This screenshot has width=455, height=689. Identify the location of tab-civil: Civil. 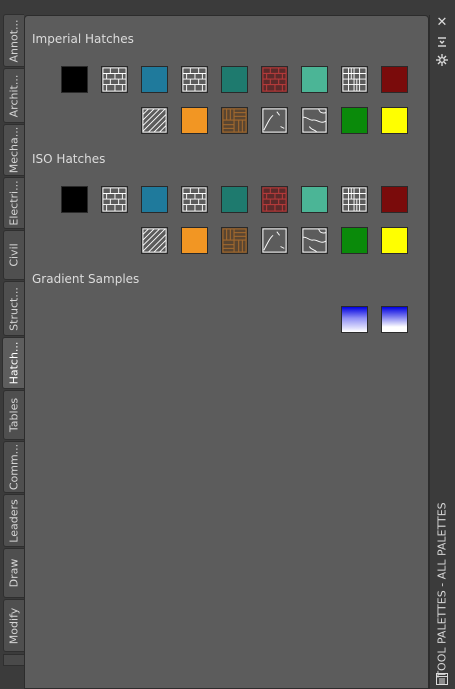
(13, 255).